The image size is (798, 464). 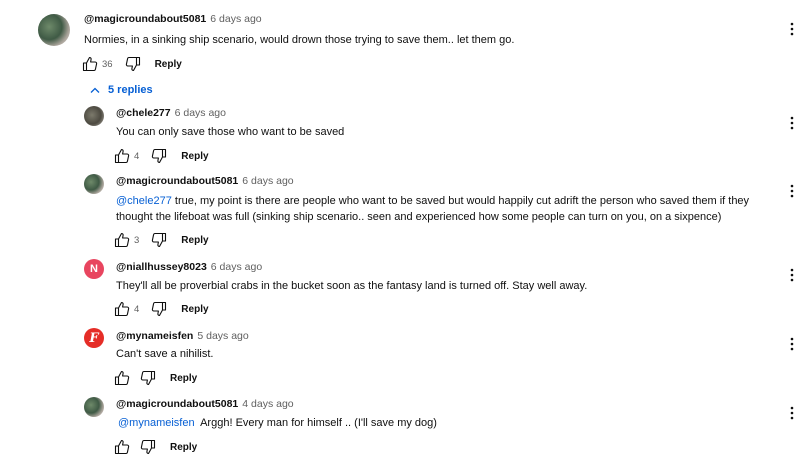 I want to click on timestamp: 4 days ago, so click(x=267, y=404).